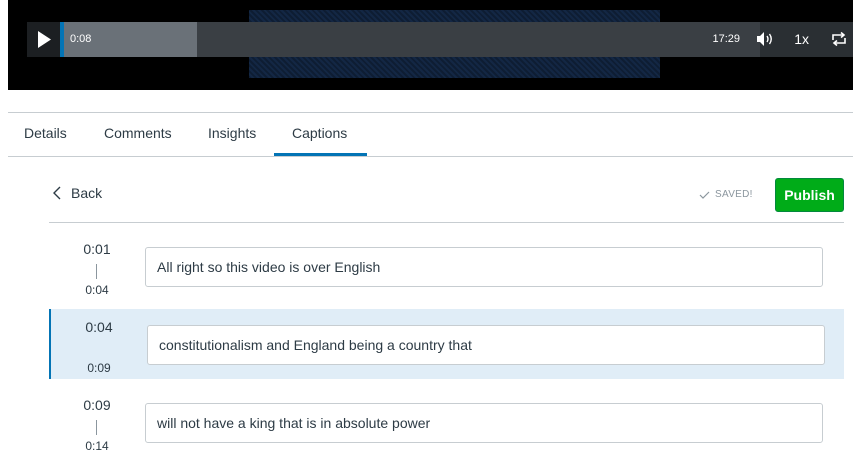  I want to click on caption-row-active: 0:04 0:09, so click(446, 344).